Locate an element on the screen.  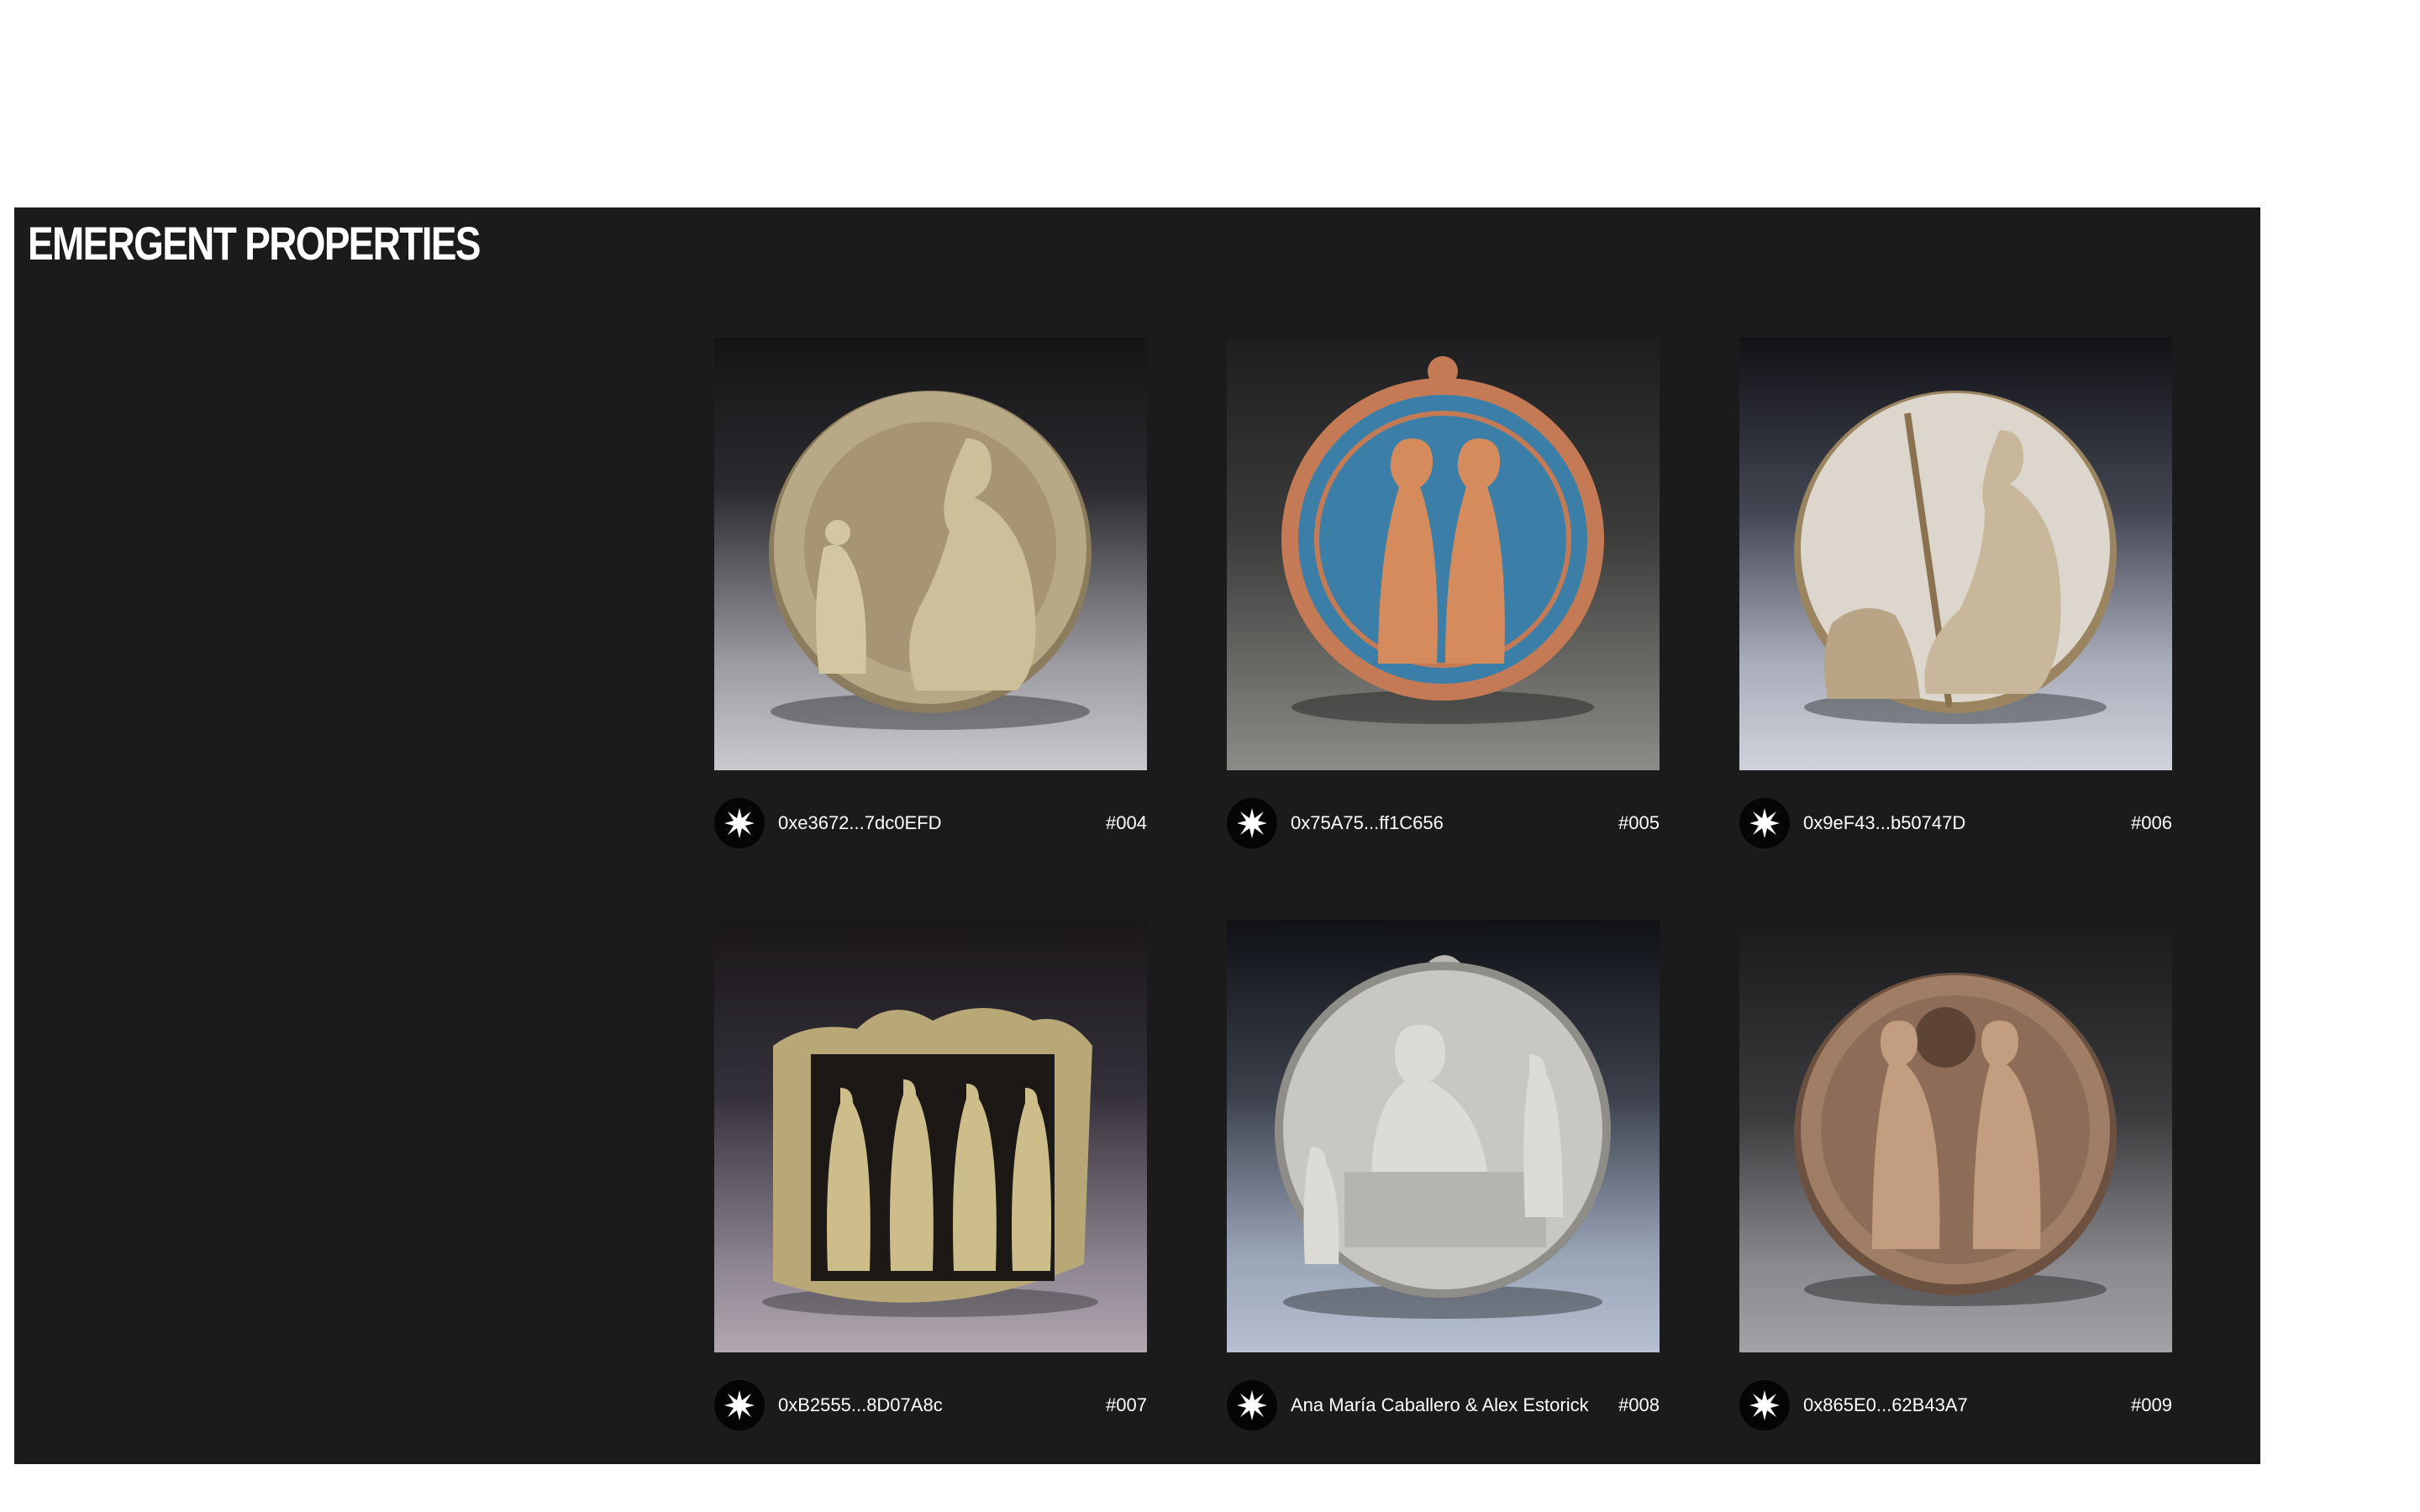
owner-name: 0x75A75...ff1C656 is located at coordinates (1454, 823).